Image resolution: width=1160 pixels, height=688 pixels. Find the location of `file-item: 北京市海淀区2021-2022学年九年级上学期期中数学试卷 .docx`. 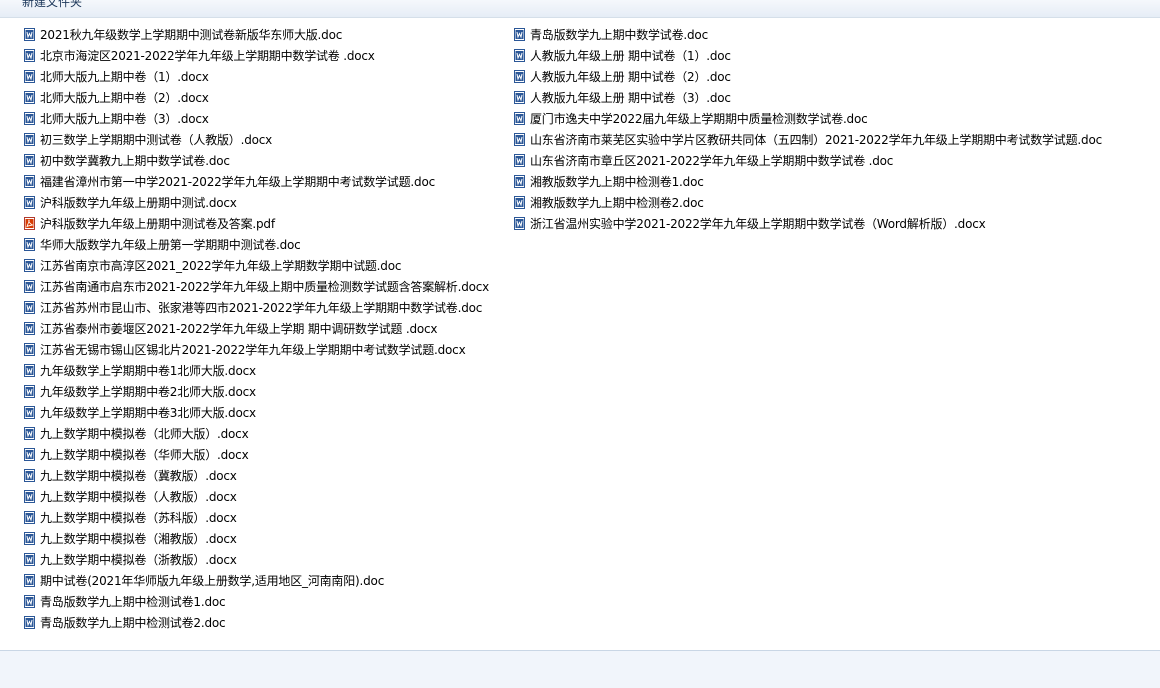

file-item: 北京市海淀区2021-2022学年九年级上学期期中数学试卷 .docx is located at coordinates (256, 55).